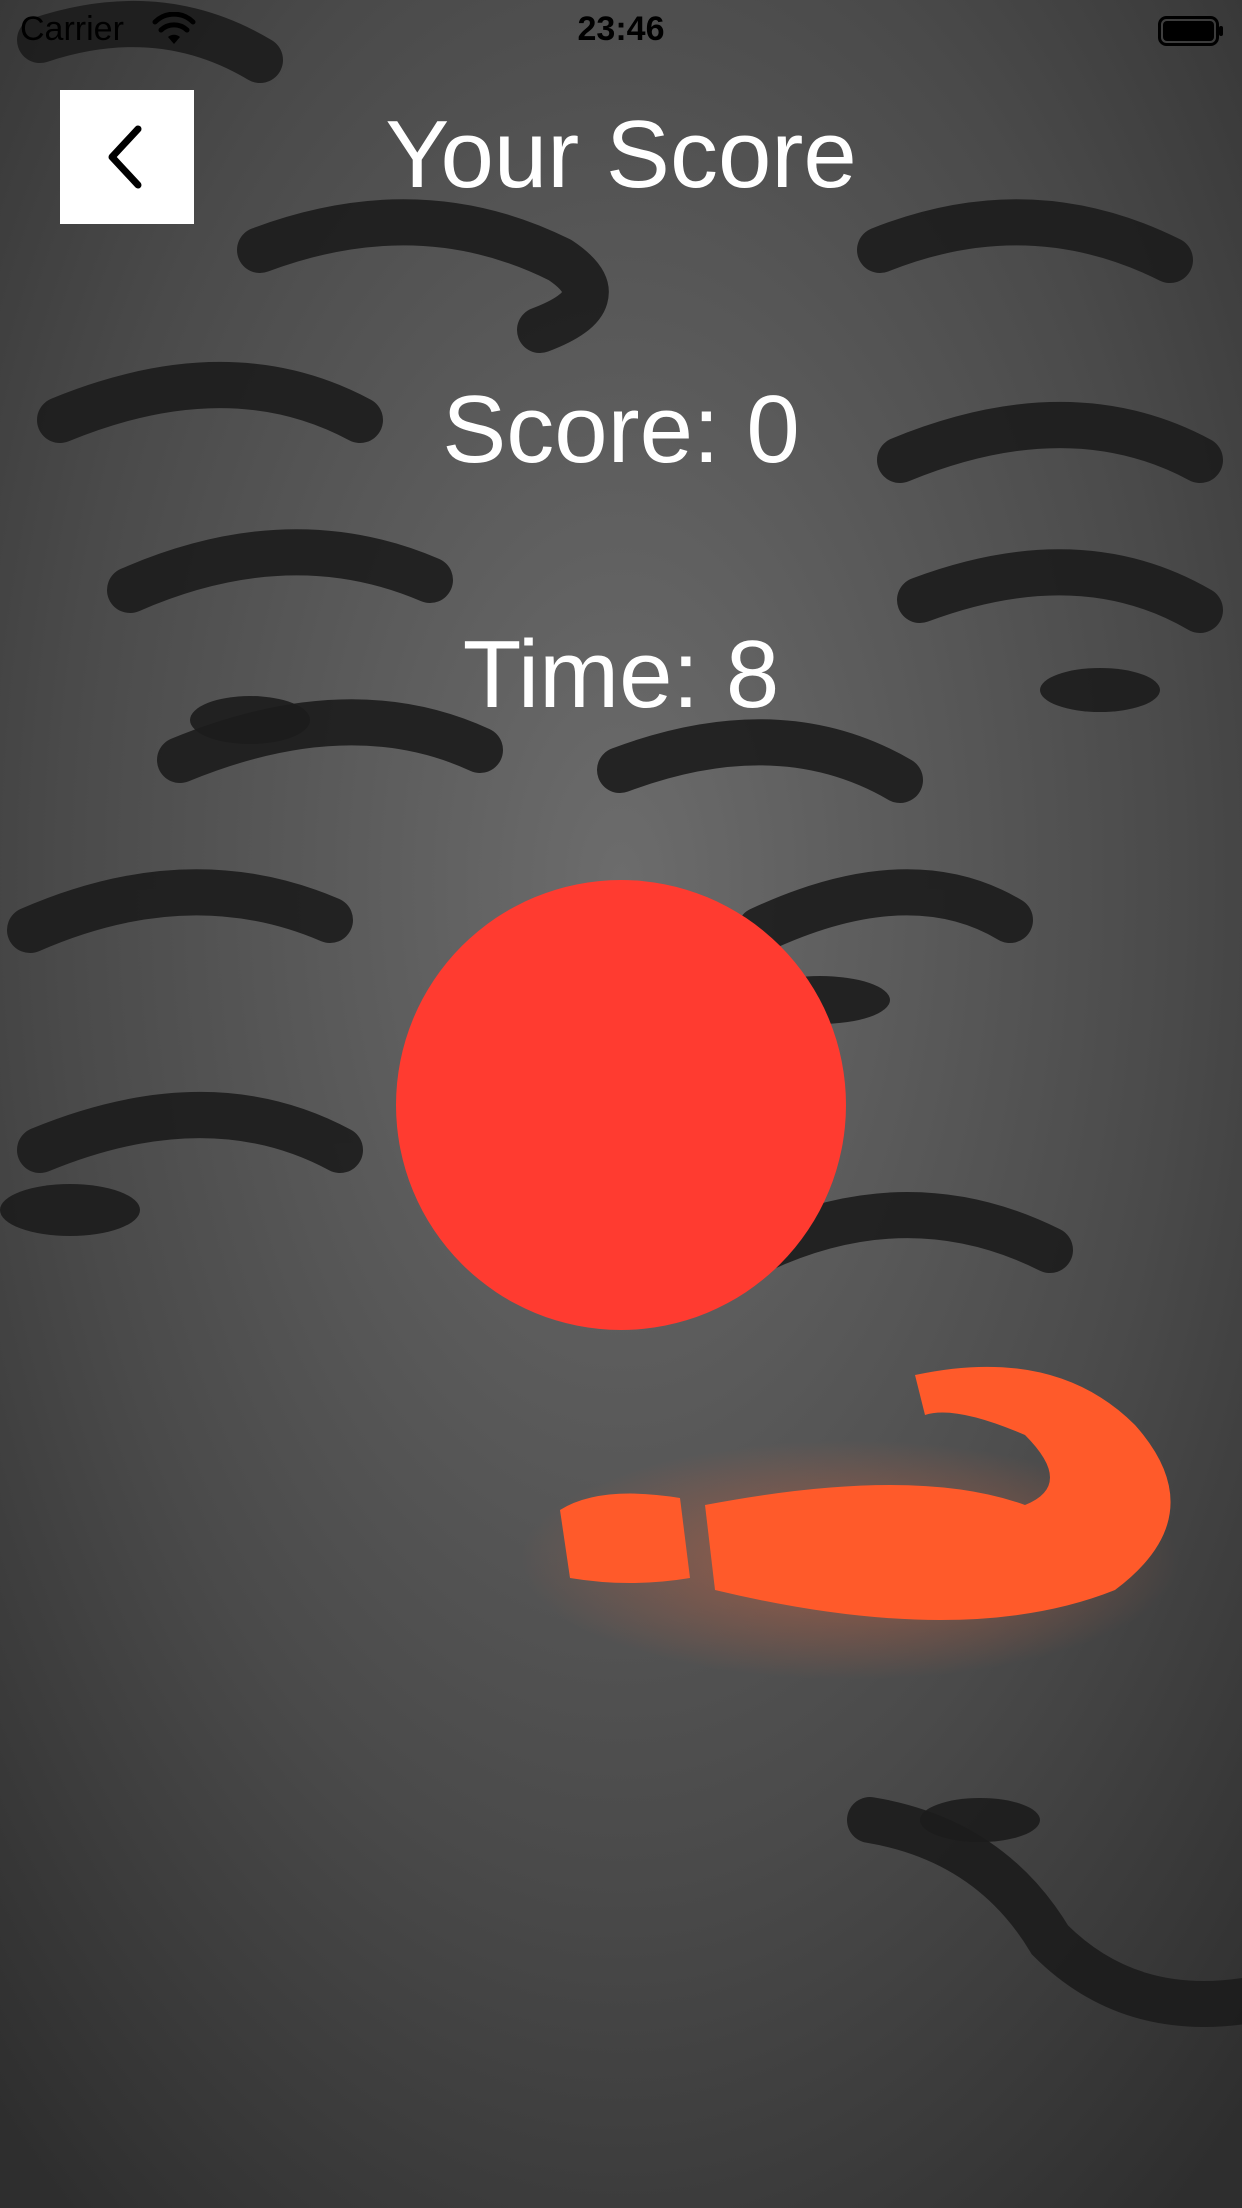 This screenshot has height=2208, width=1242. I want to click on battery-icon, so click(1190, 31).